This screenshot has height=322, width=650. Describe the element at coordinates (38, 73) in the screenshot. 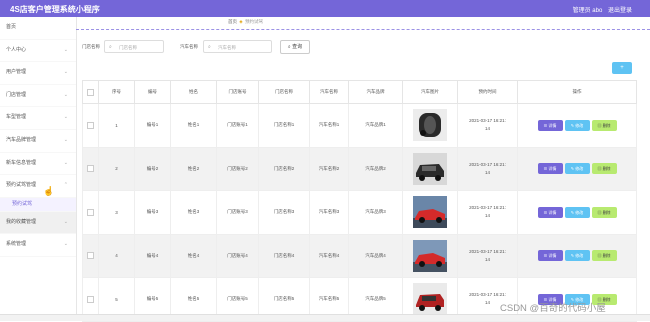

I see `sidebar-item-users: 用户管理 ⌄` at that location.